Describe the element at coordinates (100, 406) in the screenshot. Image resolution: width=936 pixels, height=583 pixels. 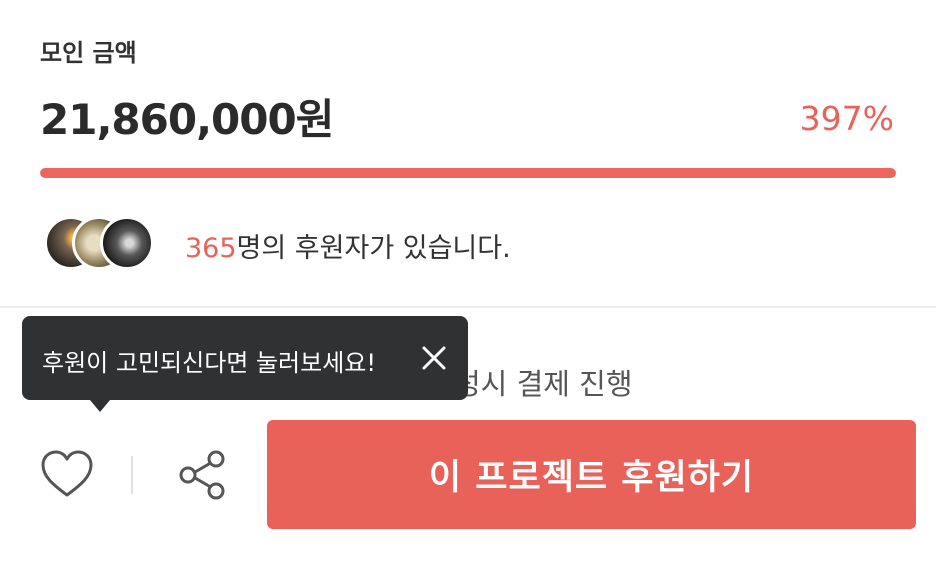
I see `tooltip-arrow` at that location.